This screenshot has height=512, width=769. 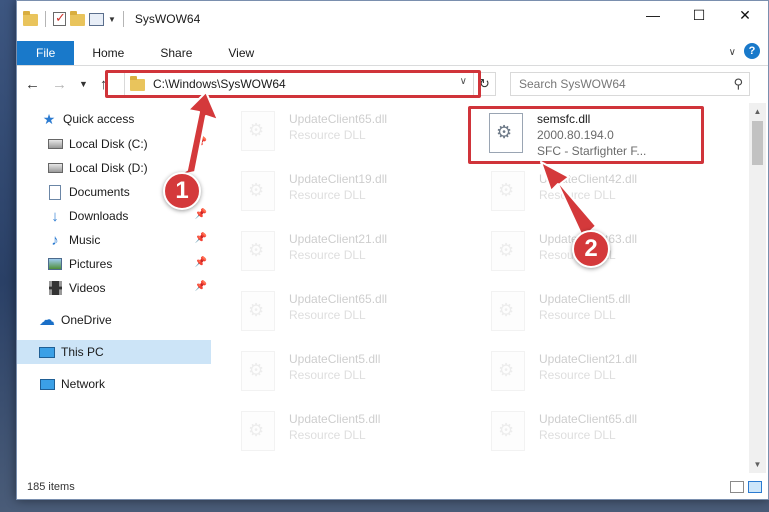 I want to click on search-box: ⚲, so click(x=630, y=84).